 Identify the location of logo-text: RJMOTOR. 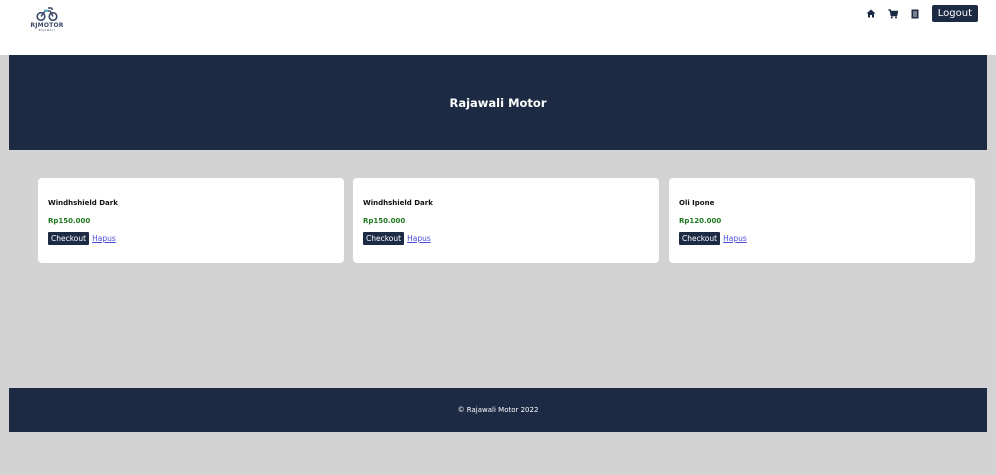
(47, 25).